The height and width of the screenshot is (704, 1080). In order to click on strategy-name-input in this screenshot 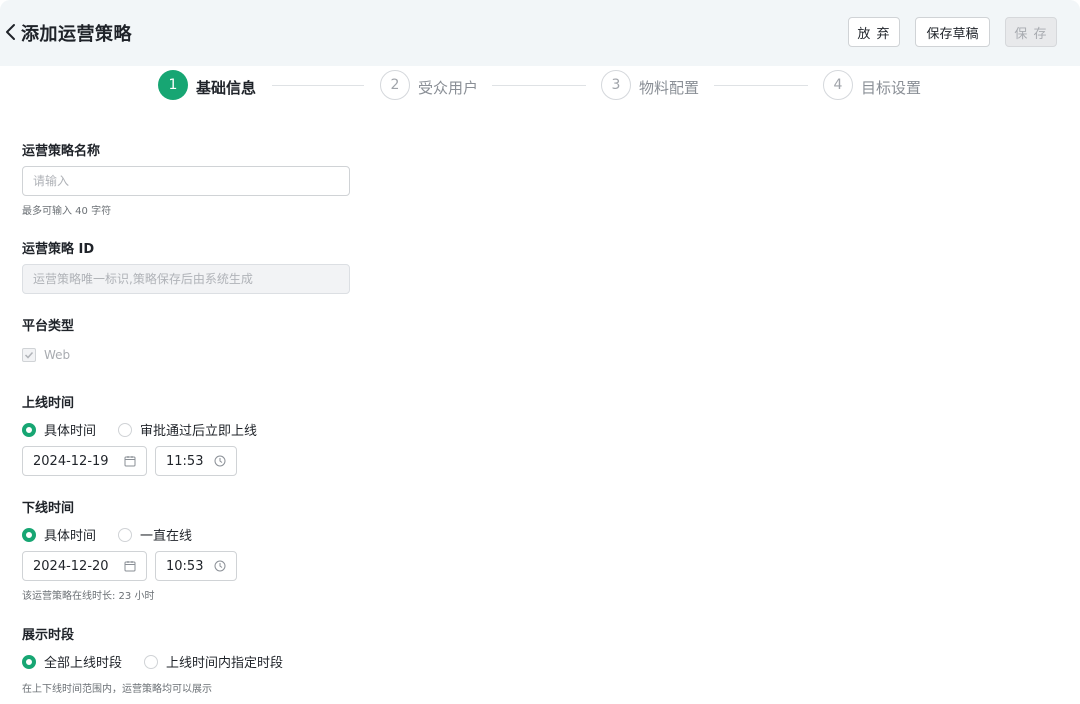, I will do `click(186, 181)`.